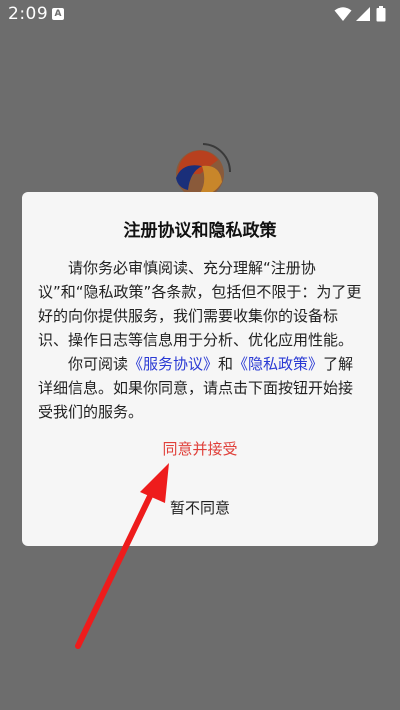 This screenshot has width=400, height=710. What do you see at coordinates (381, 14) in the screenshot?
I see `battery-icon` at bounding box center [381, 14].